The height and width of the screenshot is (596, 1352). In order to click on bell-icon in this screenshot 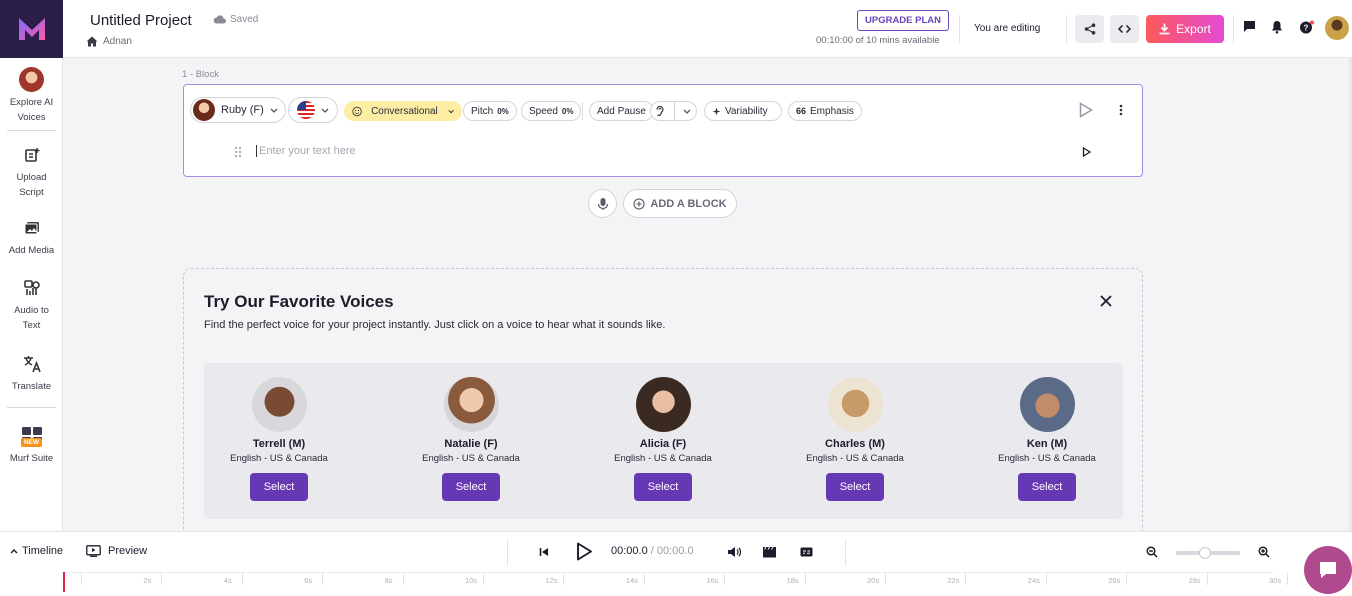, I will do `click(1277, 27)`.